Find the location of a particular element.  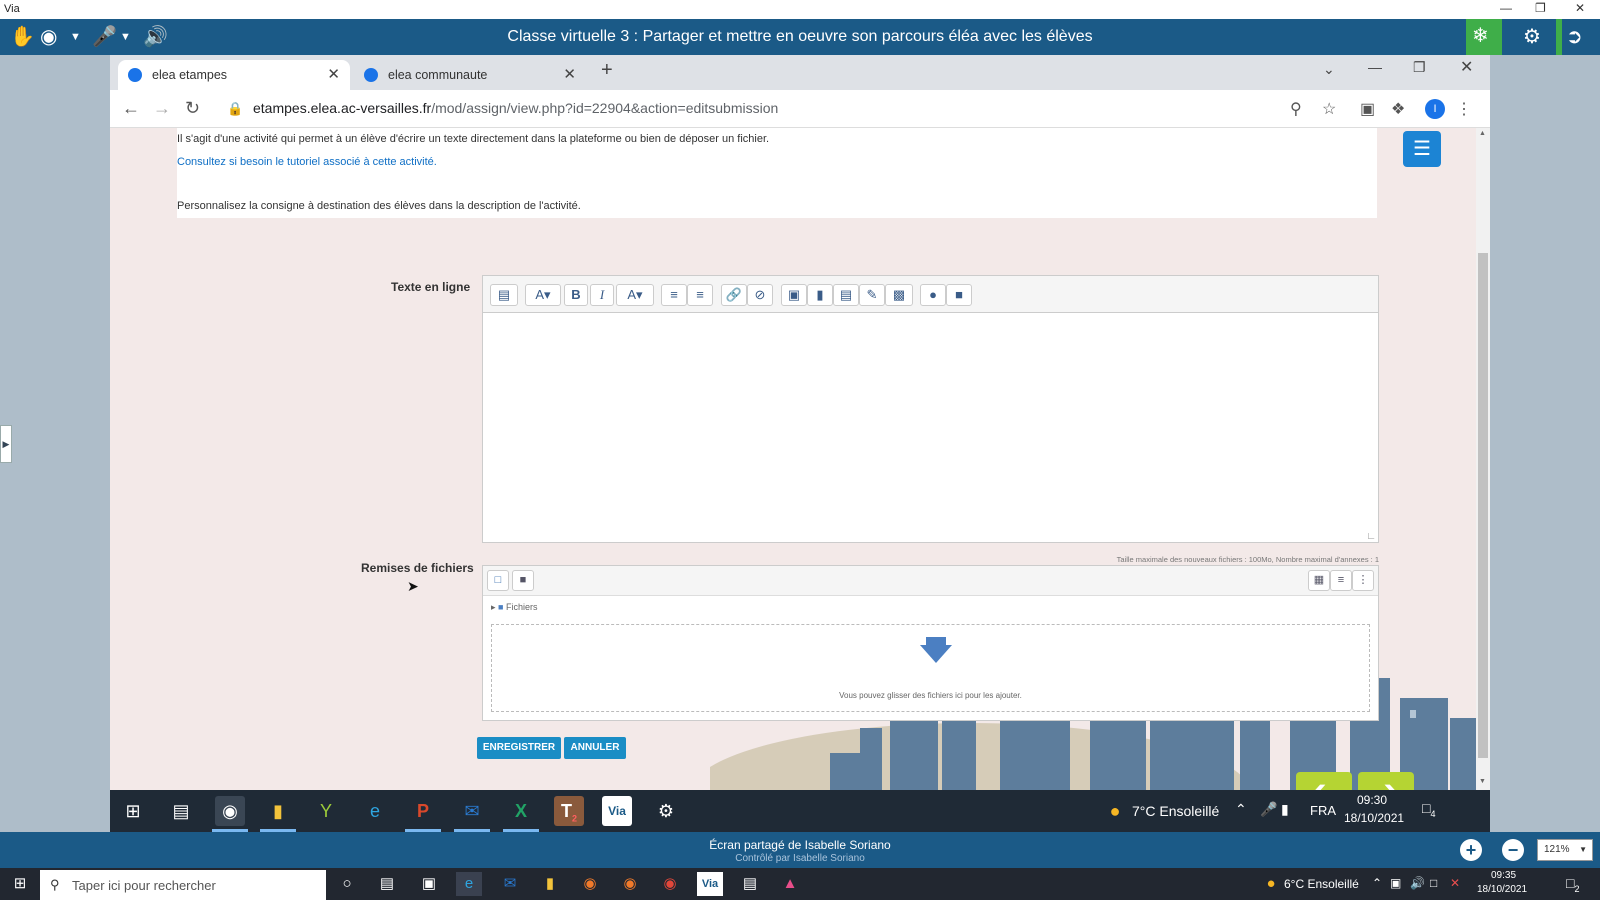

mail-icon: ✉ is located at coordinates (472, 811).